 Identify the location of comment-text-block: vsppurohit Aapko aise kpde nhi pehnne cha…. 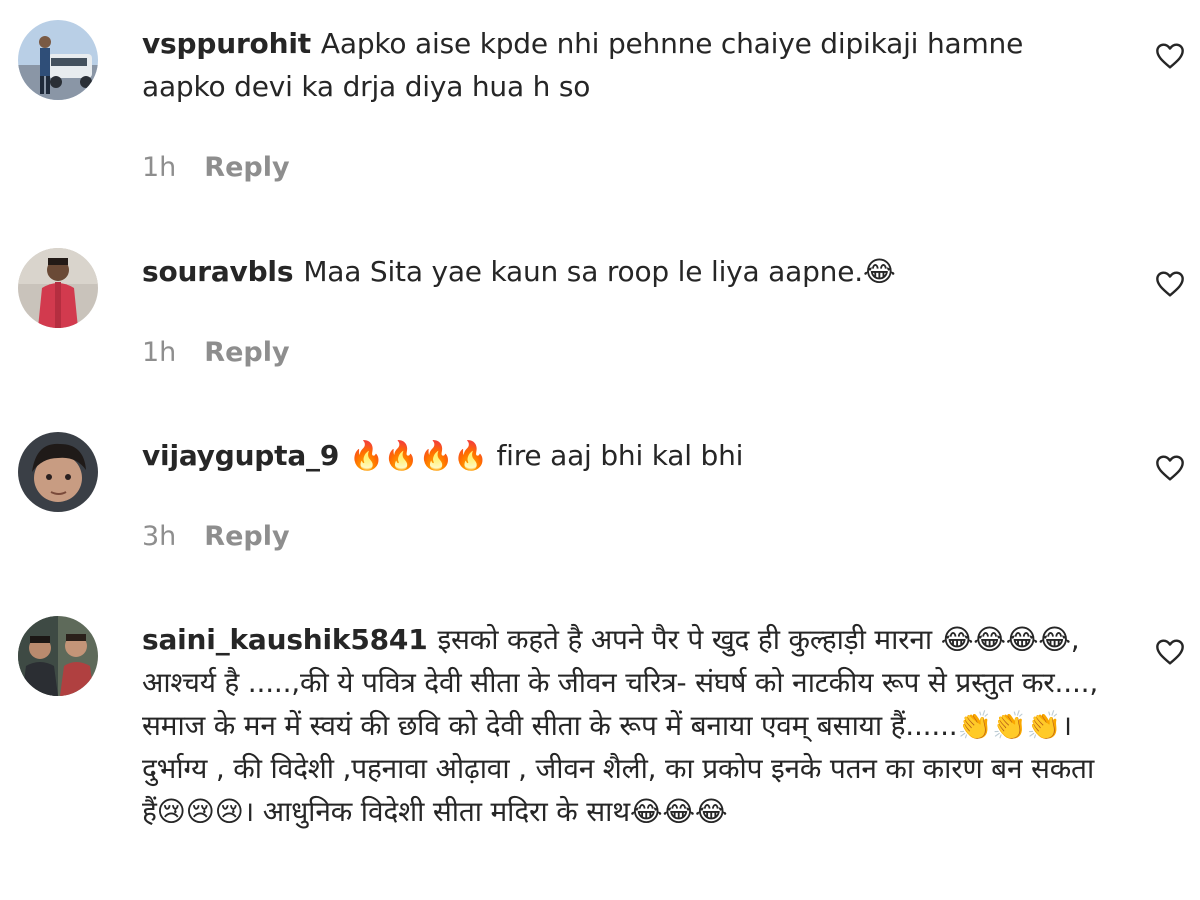
(622, 65).